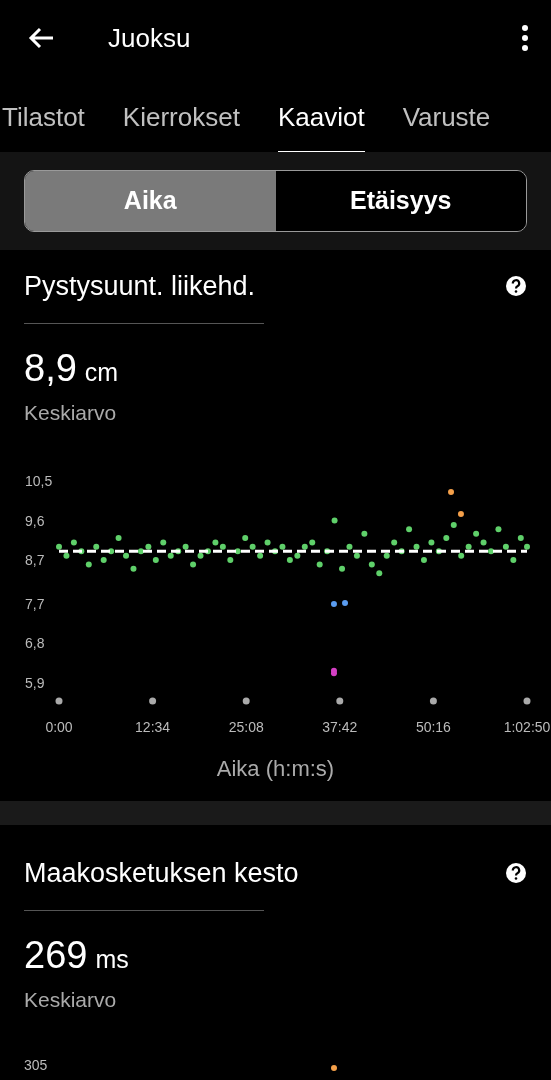 This screenshot has height=1080, width=551. I want to click on x-axis-label: 1:02:50, so click(527, 727).